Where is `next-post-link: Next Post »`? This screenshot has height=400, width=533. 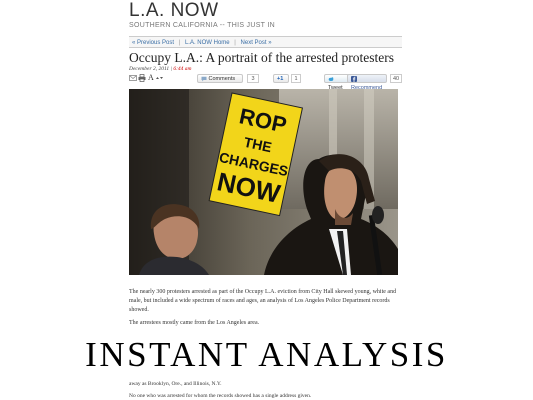 next-post-link: Next Post » is located at coordinates (256, 43).